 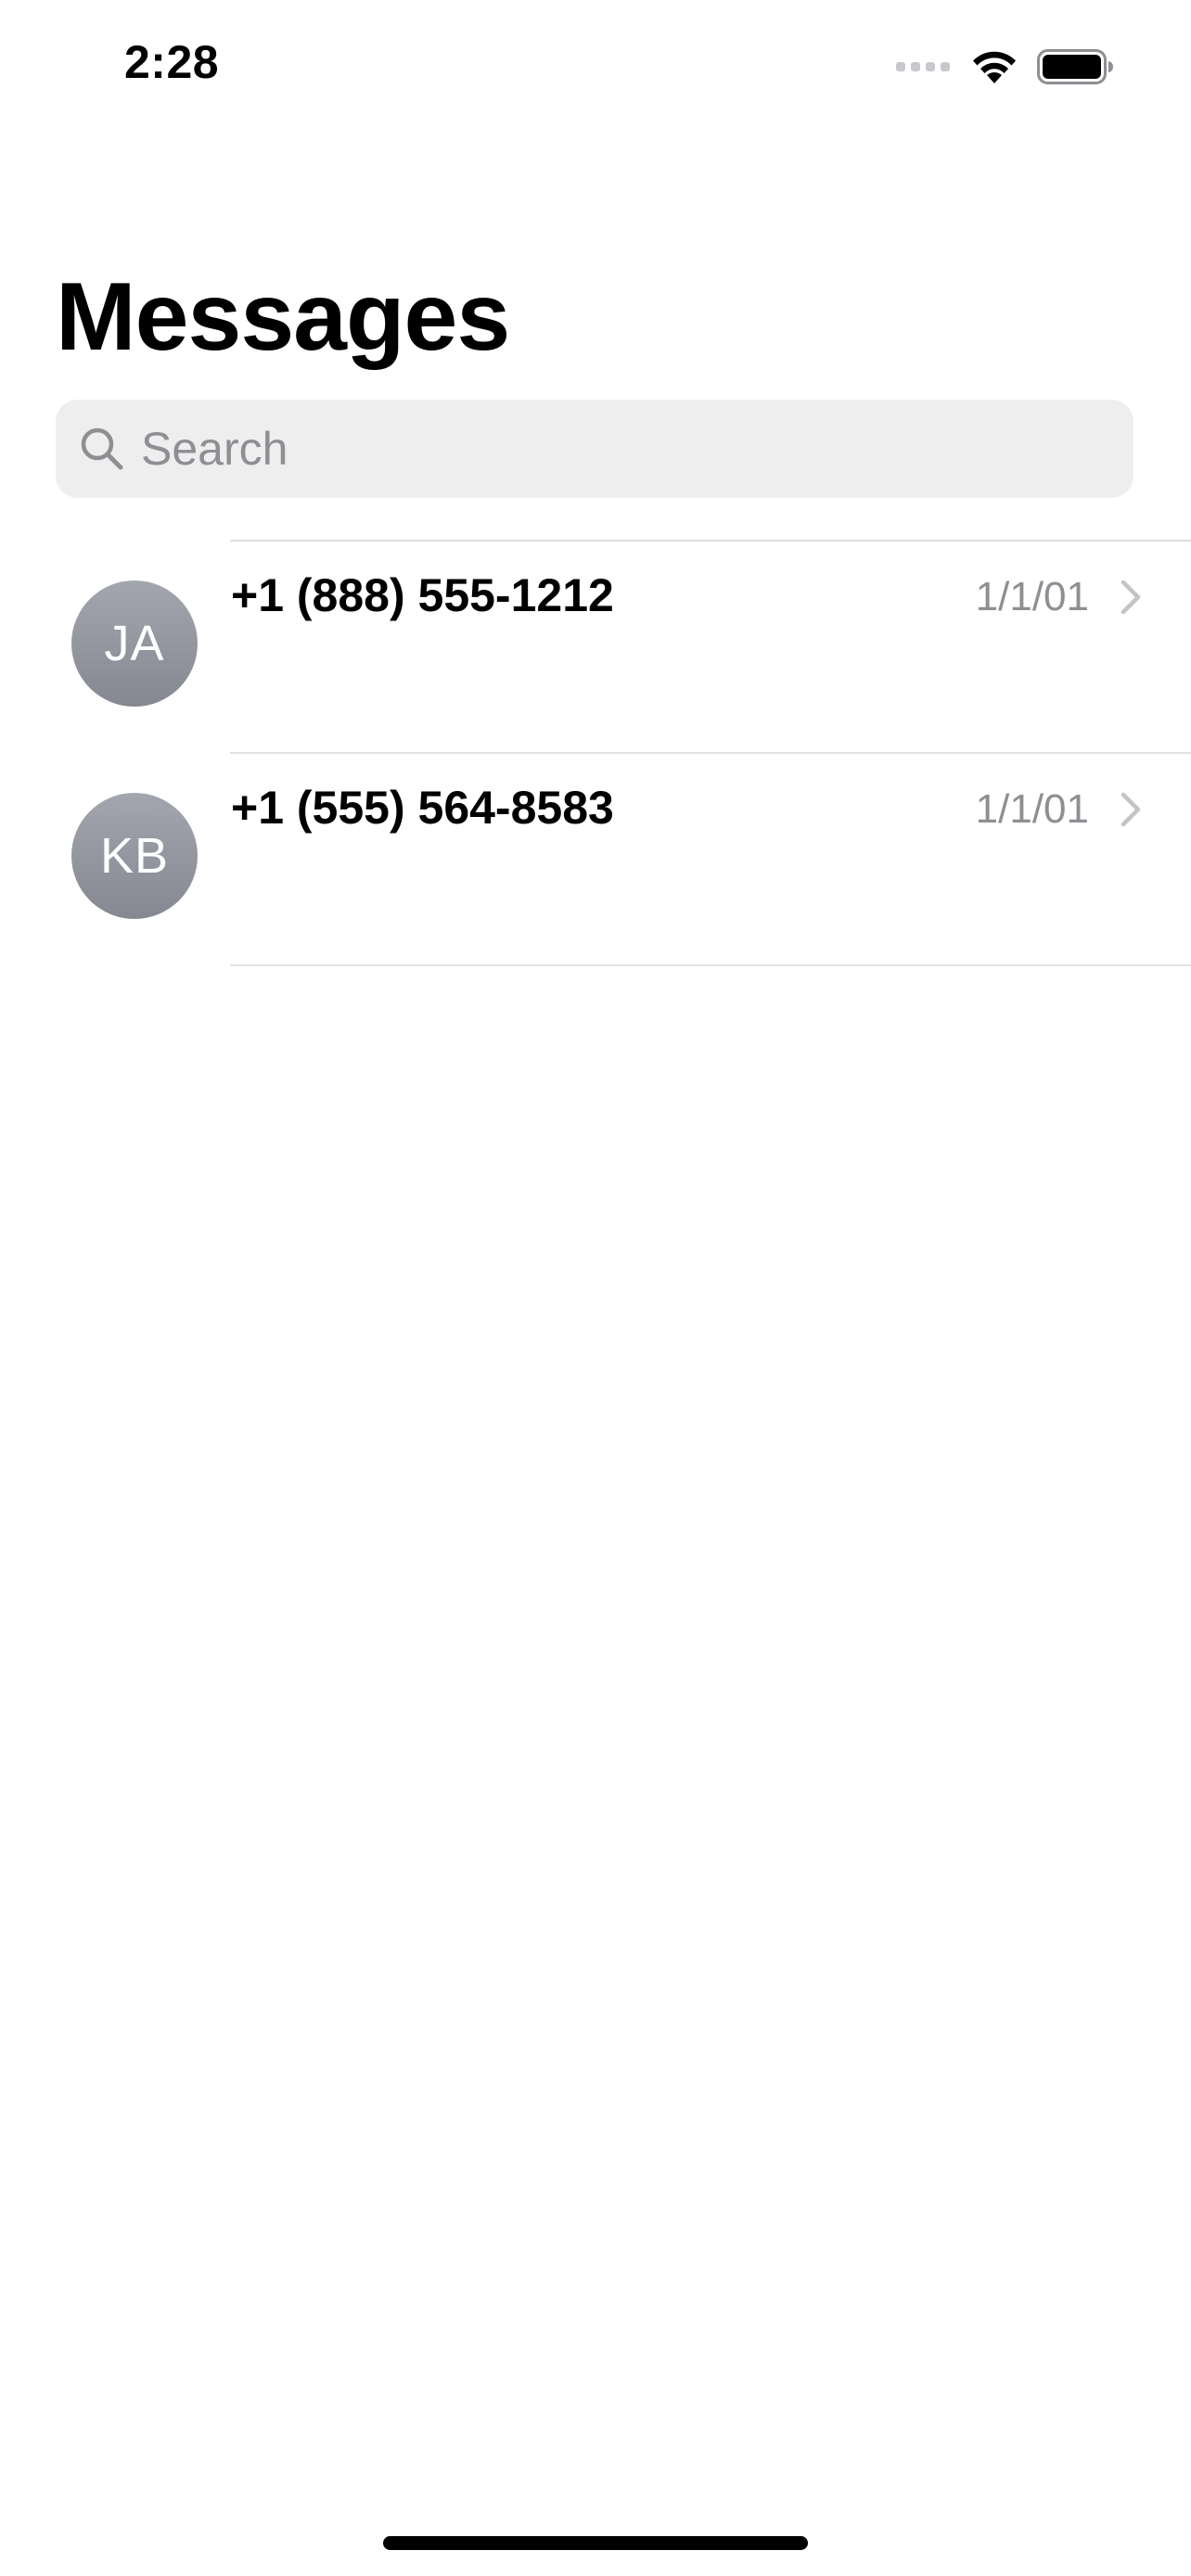 What do you see at coordinates (1076, 66) in the screenshot?
I see `battery-icon` at bounding box center [1076, 66].